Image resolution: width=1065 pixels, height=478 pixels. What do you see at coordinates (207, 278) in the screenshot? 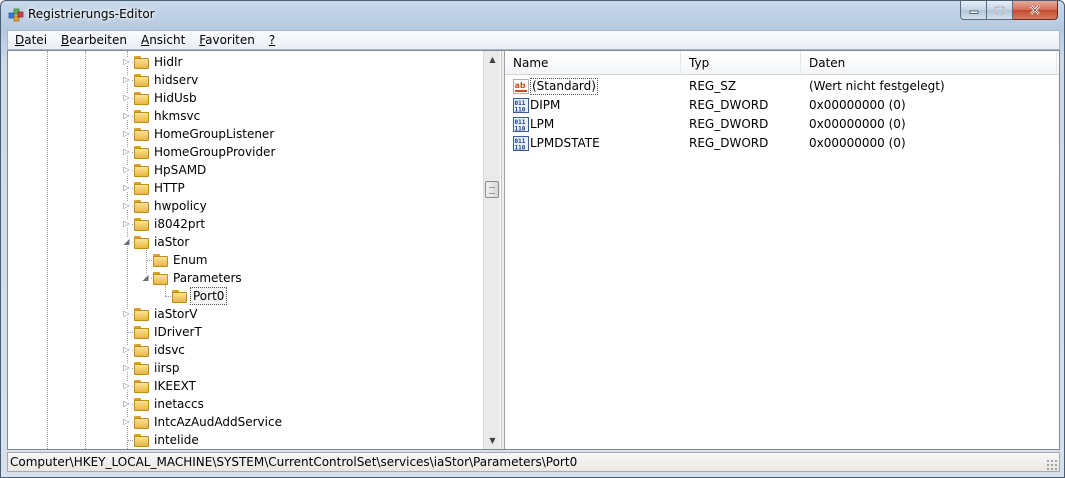
I see `tree-node-label: Parameters` at bounding box center [207, 278].